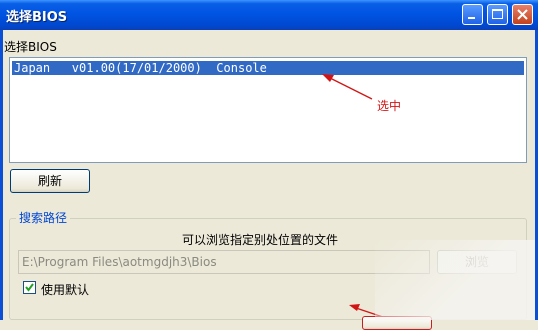  What do you see at coordinates (43, 217) in the screenshot?
I see `search-path-group-title: 搜索路径` at bounding box center [43, 217].